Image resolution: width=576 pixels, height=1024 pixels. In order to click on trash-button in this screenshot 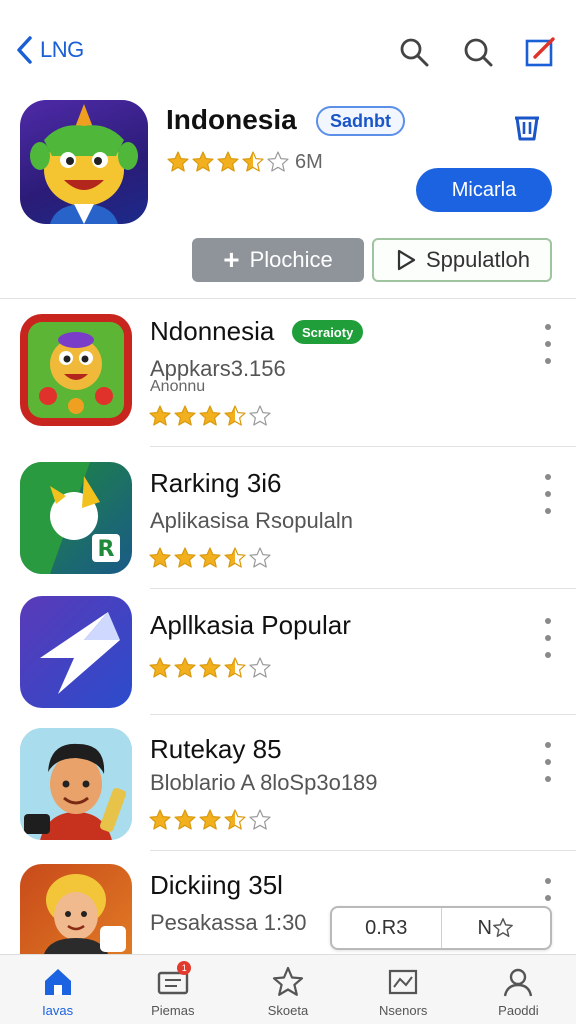, I will do `click(527, 127)`.